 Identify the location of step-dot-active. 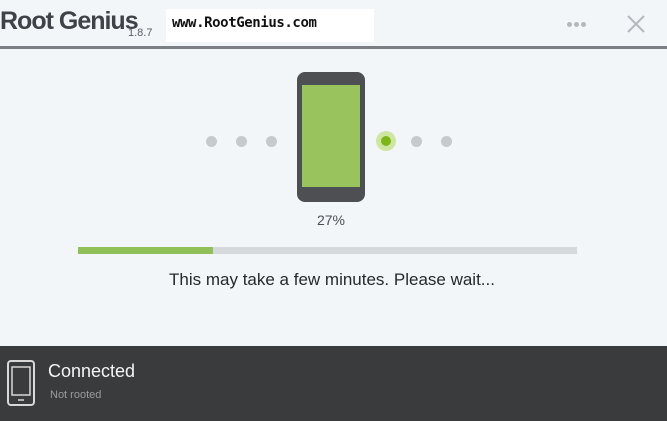
(386, 141).